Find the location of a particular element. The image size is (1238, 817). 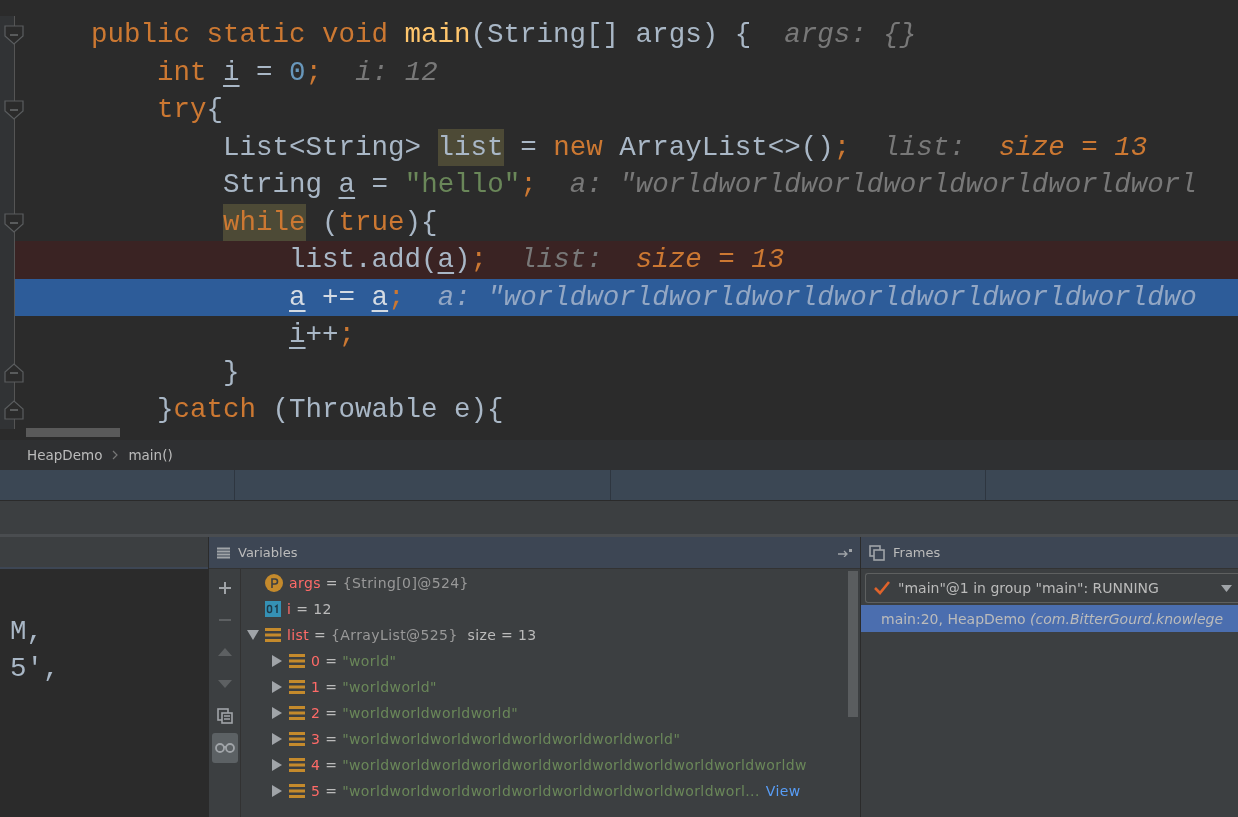

code-line: } is located at coordinates (231, 372).